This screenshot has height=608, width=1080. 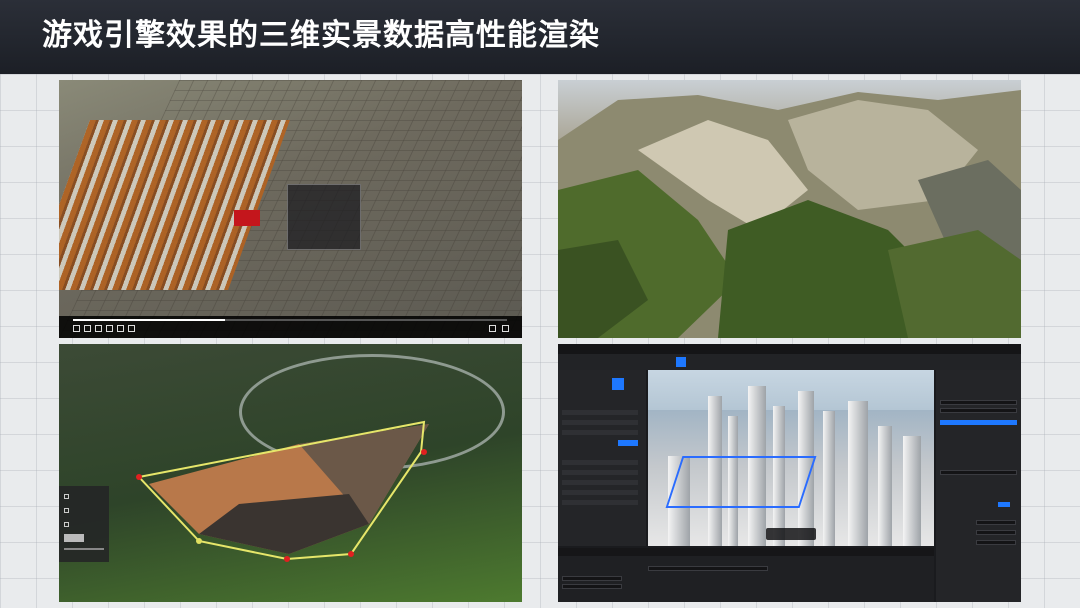 What do you see at coordinates (978, 422) in the screenshot?
I see `outliner-row-selected` at bounding box center [978, 422].